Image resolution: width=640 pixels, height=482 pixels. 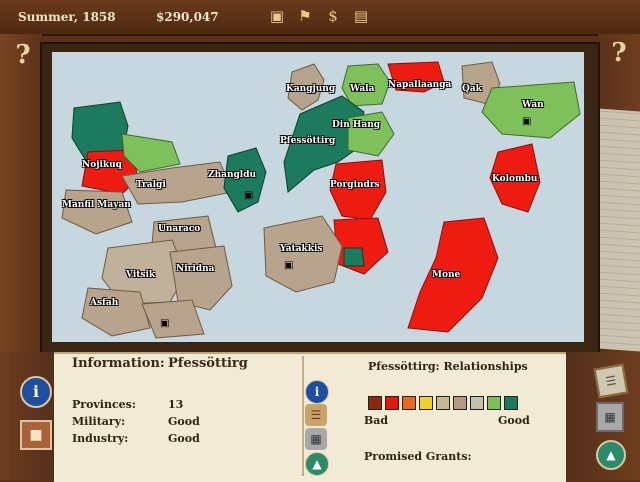 I want to click on newspaper-button: ☰, so click(x=611, y=381).